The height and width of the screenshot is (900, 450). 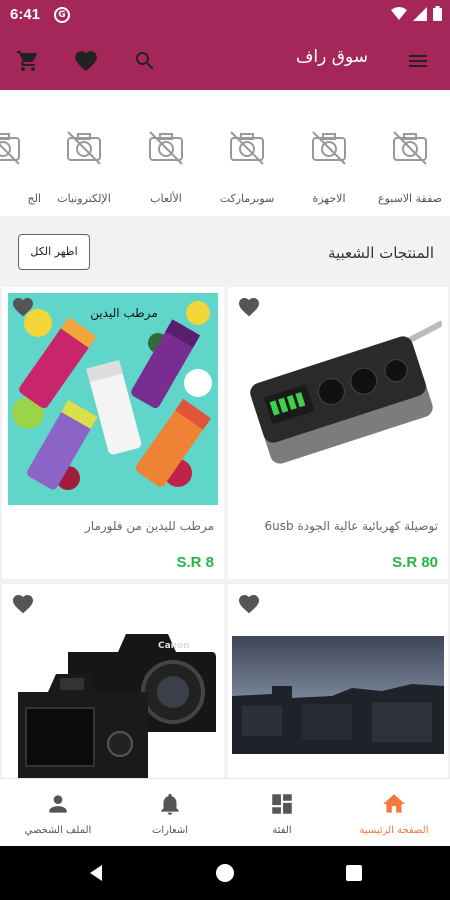 What do you see at coordinates (195, 562) in the screenshot?
I see `product-price: S.R 8` at bounding box center [195, 562].